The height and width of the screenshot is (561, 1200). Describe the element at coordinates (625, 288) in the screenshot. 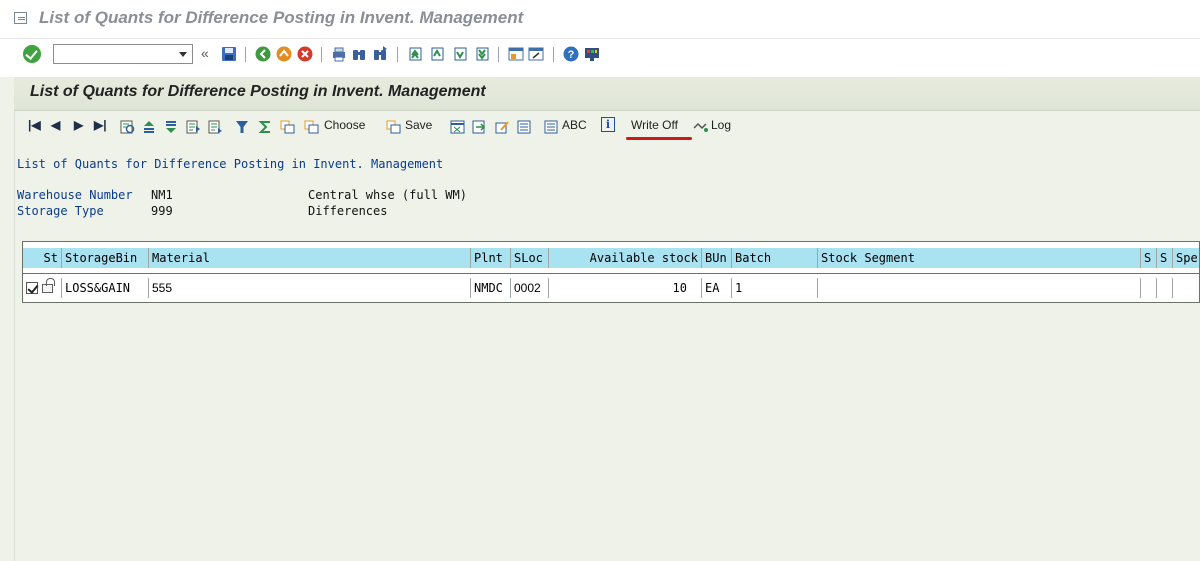

I see `cell-available-stock: 10` at that location.